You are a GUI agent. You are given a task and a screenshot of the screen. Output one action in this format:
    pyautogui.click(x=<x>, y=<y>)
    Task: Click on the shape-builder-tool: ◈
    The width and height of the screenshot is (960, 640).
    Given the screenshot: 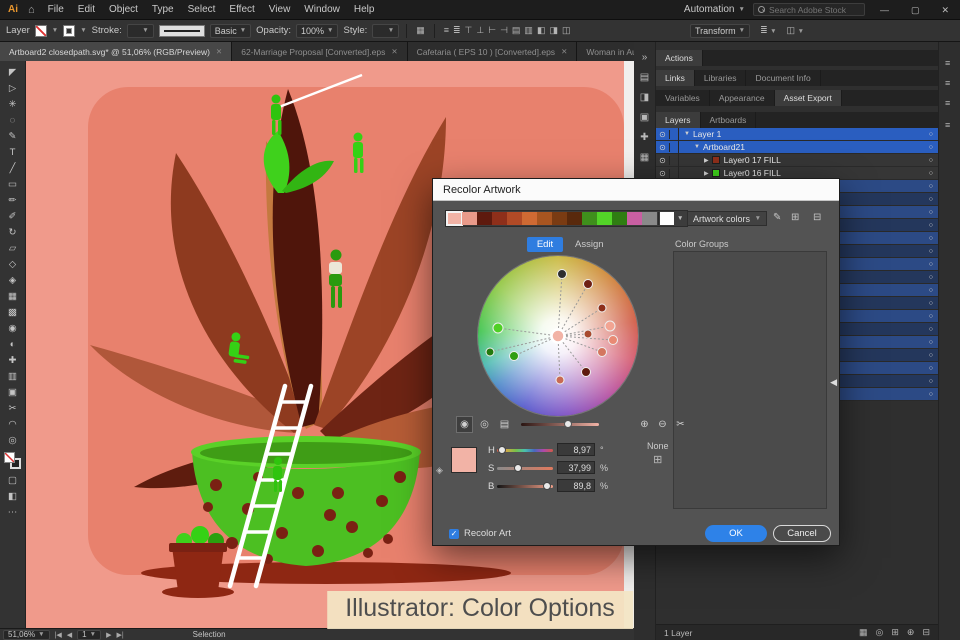 What is the action you would take?
    pyautogui.click(x=13, y=280)
    